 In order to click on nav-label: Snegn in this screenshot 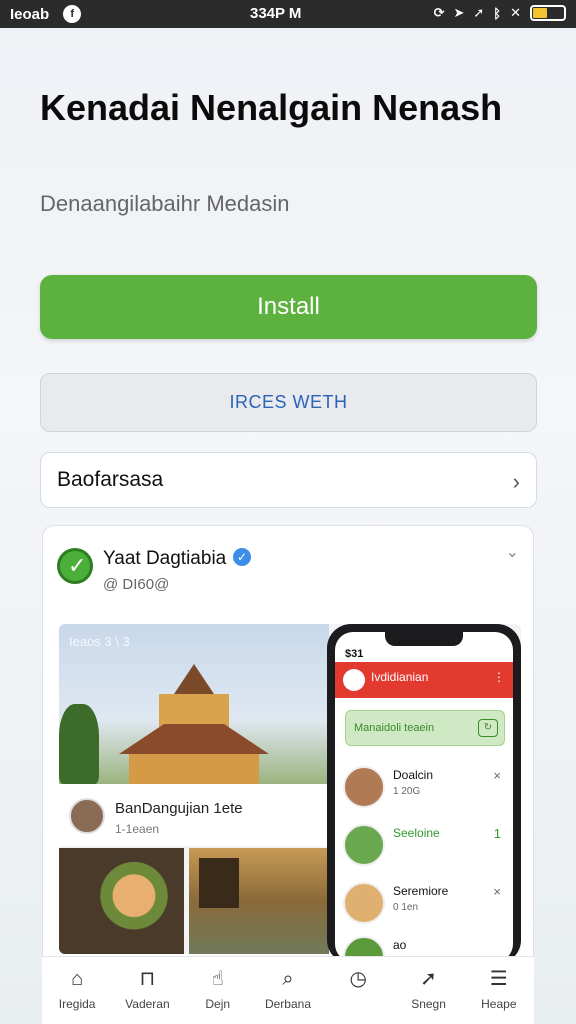, I will do `click(428, 1004)`.